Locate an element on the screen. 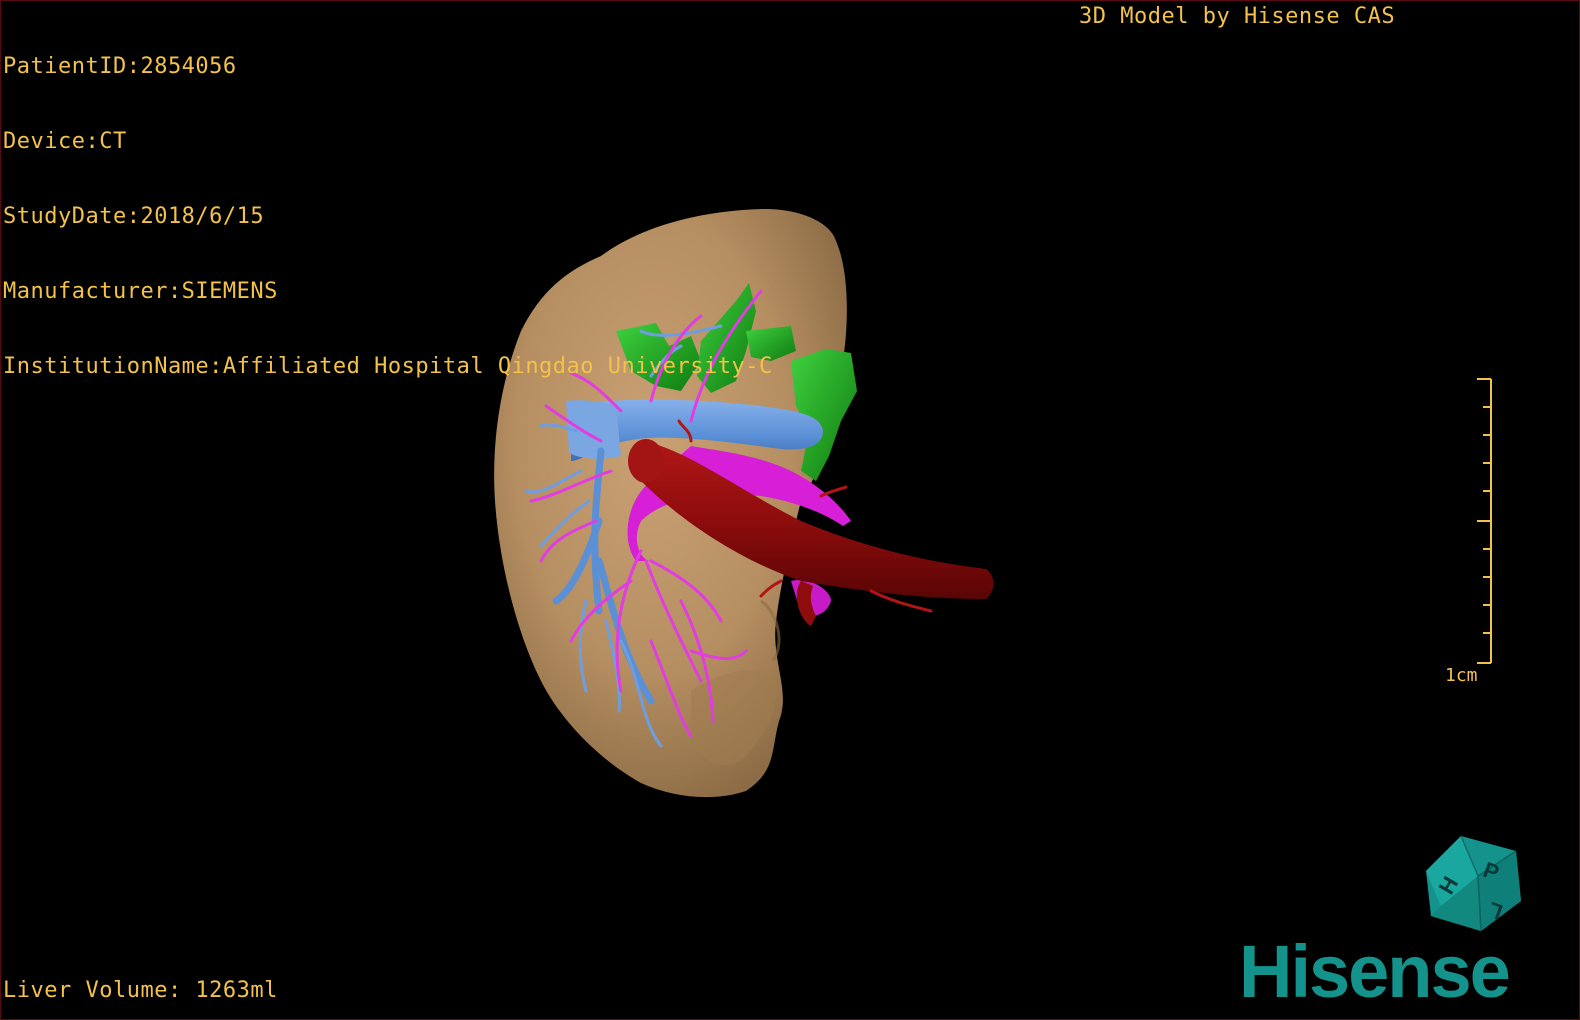 The width and height of the screenshot is (1580, 1020). hisense-logo-text: Hisense is located at coordinates (1374, 973).